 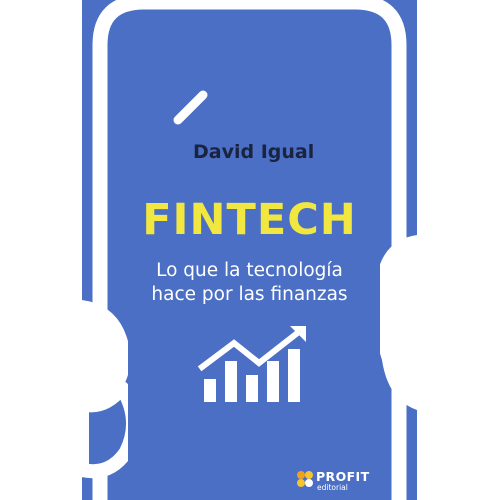 I want to click on hand-palm, so click(x=111, y=430).